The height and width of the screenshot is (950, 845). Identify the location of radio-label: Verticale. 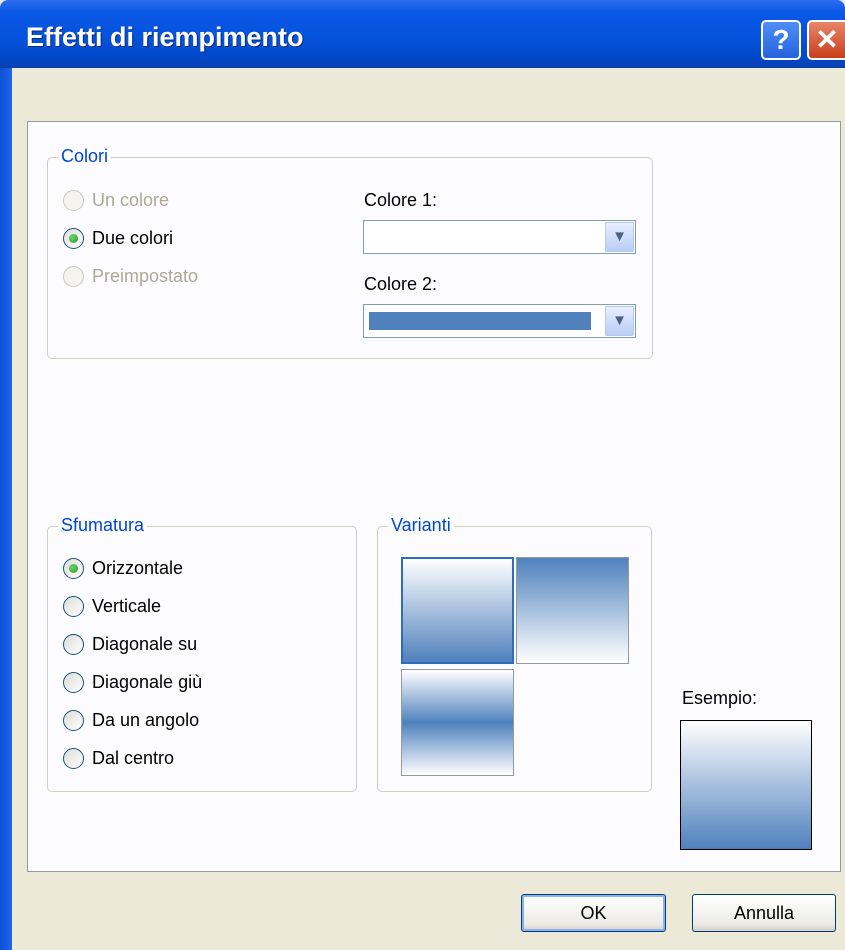
(127, 606).